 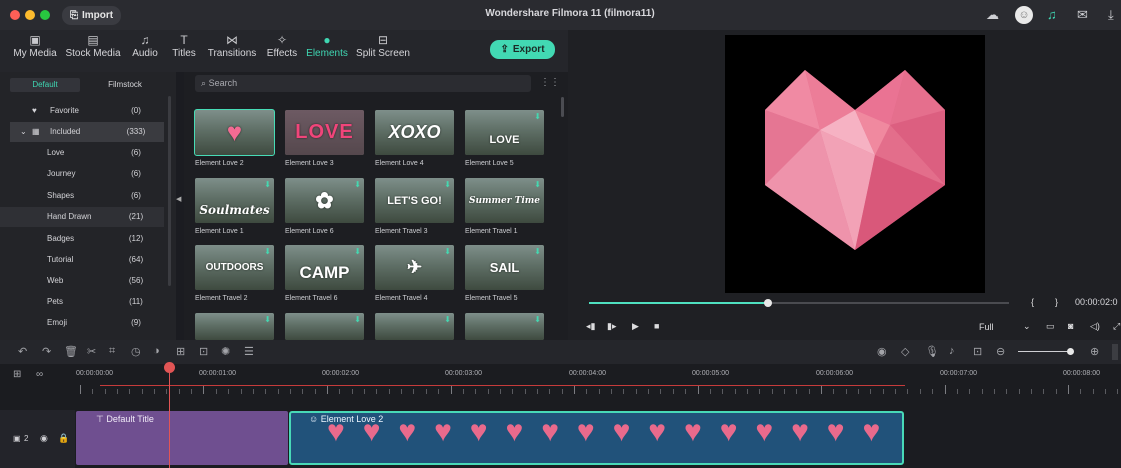 I want to click on color-icon: ◑, so click(x=156, y=351).